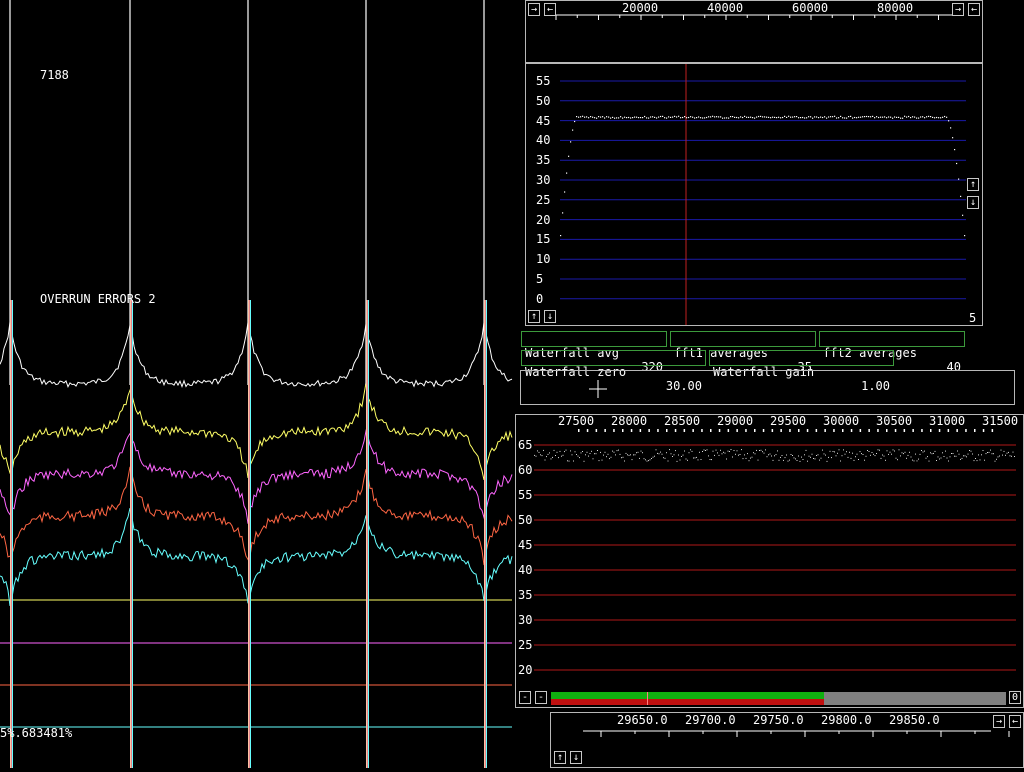 This screenshot has width=1024, height=772. What do you see at coordinates (754, 31) in the screenshot?
I see `frequency-scale-panel: → ← 20000 40000 60000 80000 → ←` at bounding box center [754, 31].